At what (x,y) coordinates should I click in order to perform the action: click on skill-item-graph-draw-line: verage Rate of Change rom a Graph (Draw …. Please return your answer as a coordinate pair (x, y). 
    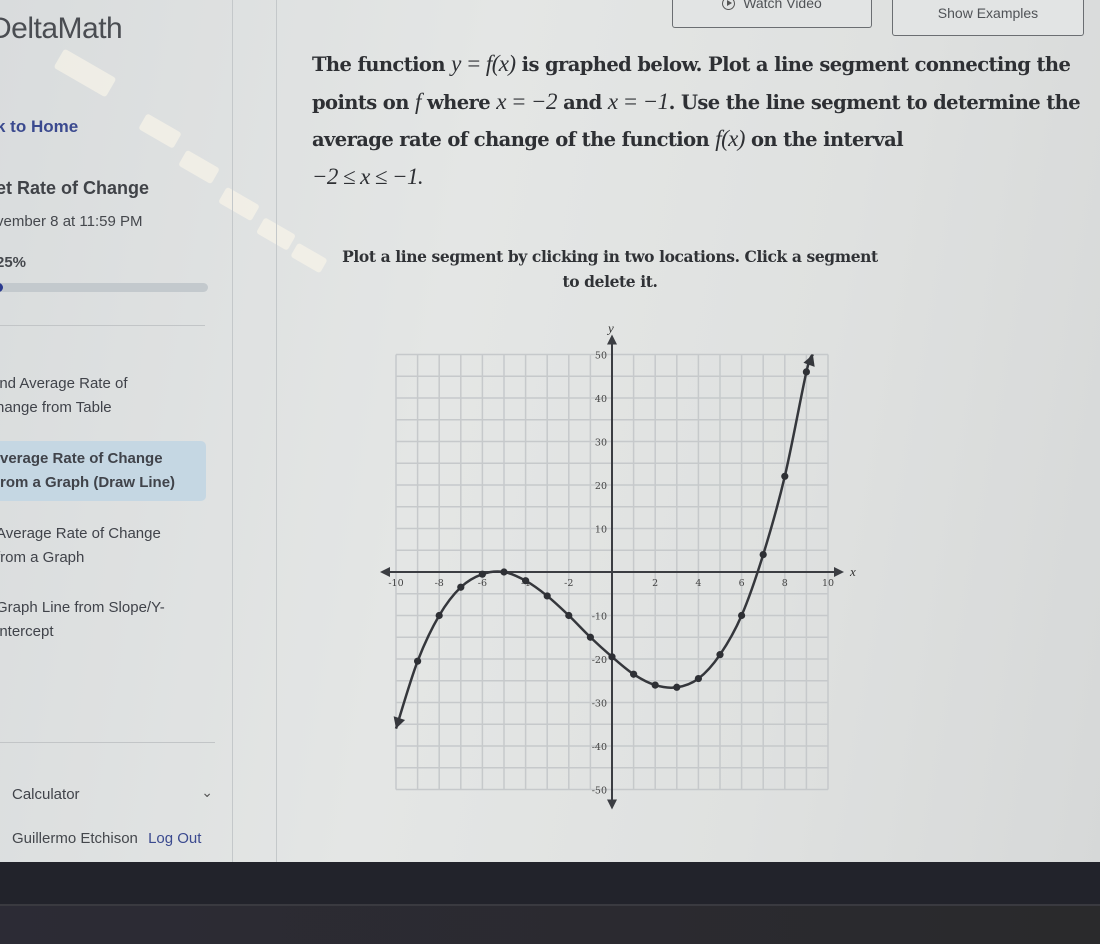
    Looking at the image, I should click on (103, 471).